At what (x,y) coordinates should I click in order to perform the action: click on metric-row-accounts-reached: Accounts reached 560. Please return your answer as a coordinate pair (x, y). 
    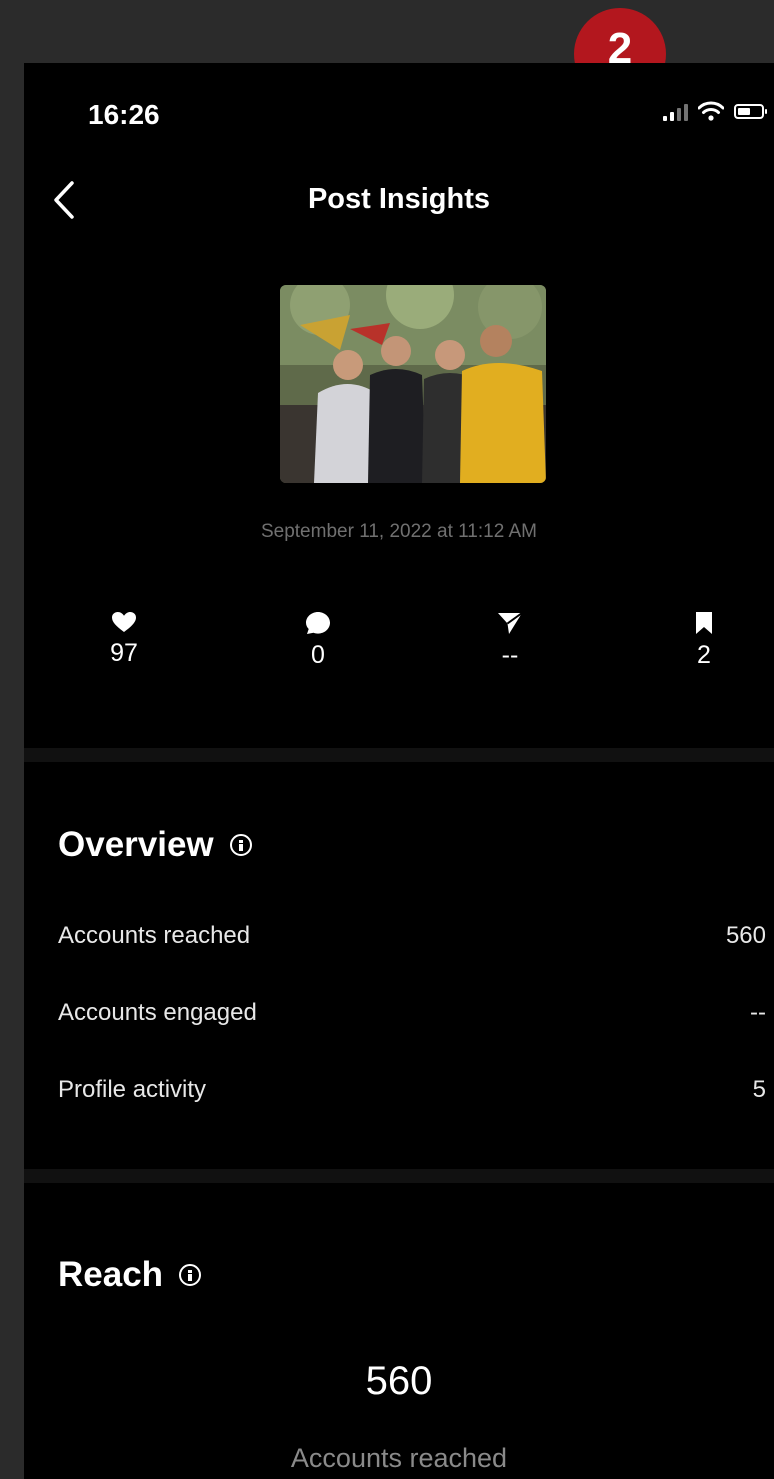
    Looking at the image, I should click on (416, 936).